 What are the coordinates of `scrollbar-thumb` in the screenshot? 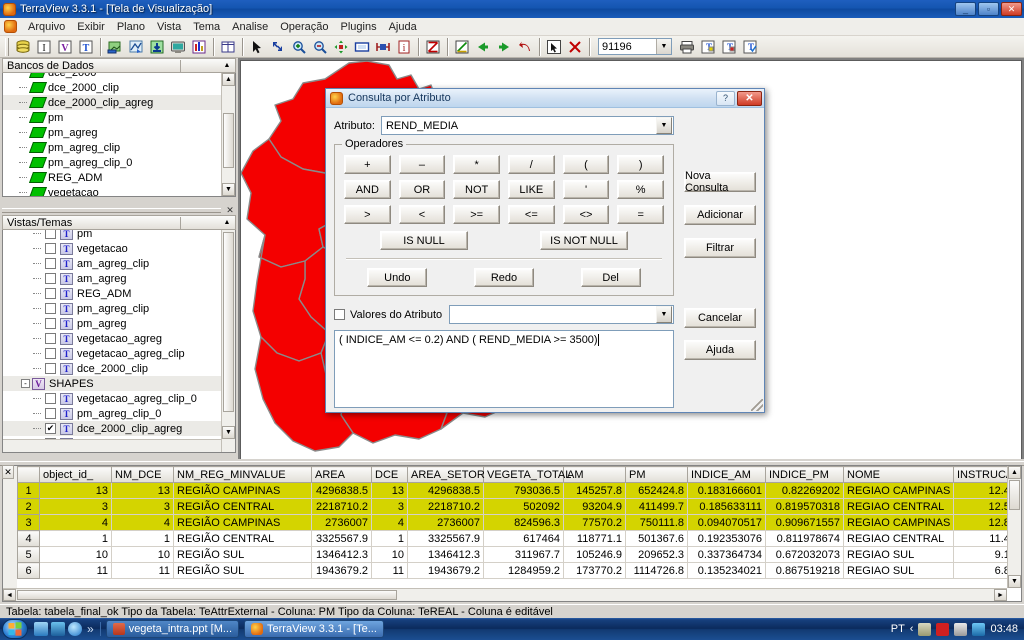 It's located at (1014, 495).